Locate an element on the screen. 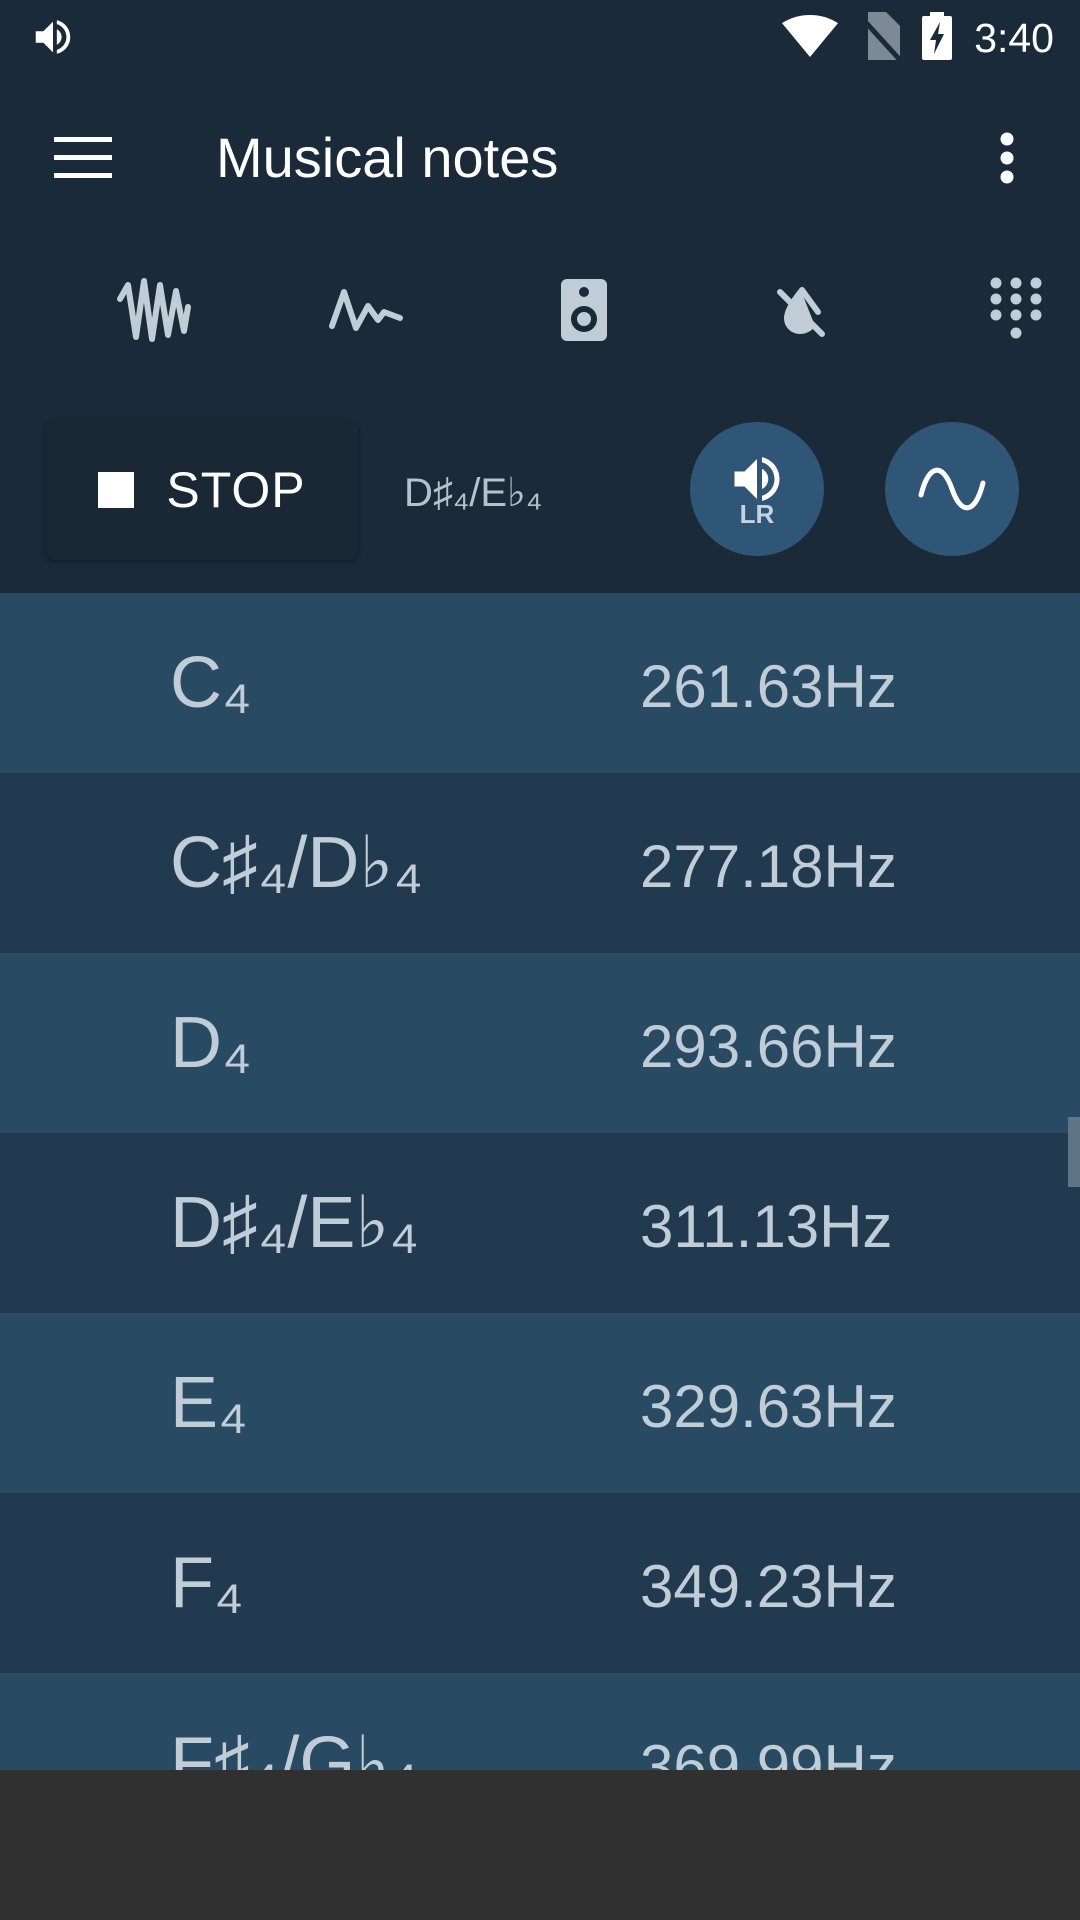 The height and width of the screenshot is (1920, 1080). note-name: F♯₄/G♭₄ is located at coordinates (294, 1746).